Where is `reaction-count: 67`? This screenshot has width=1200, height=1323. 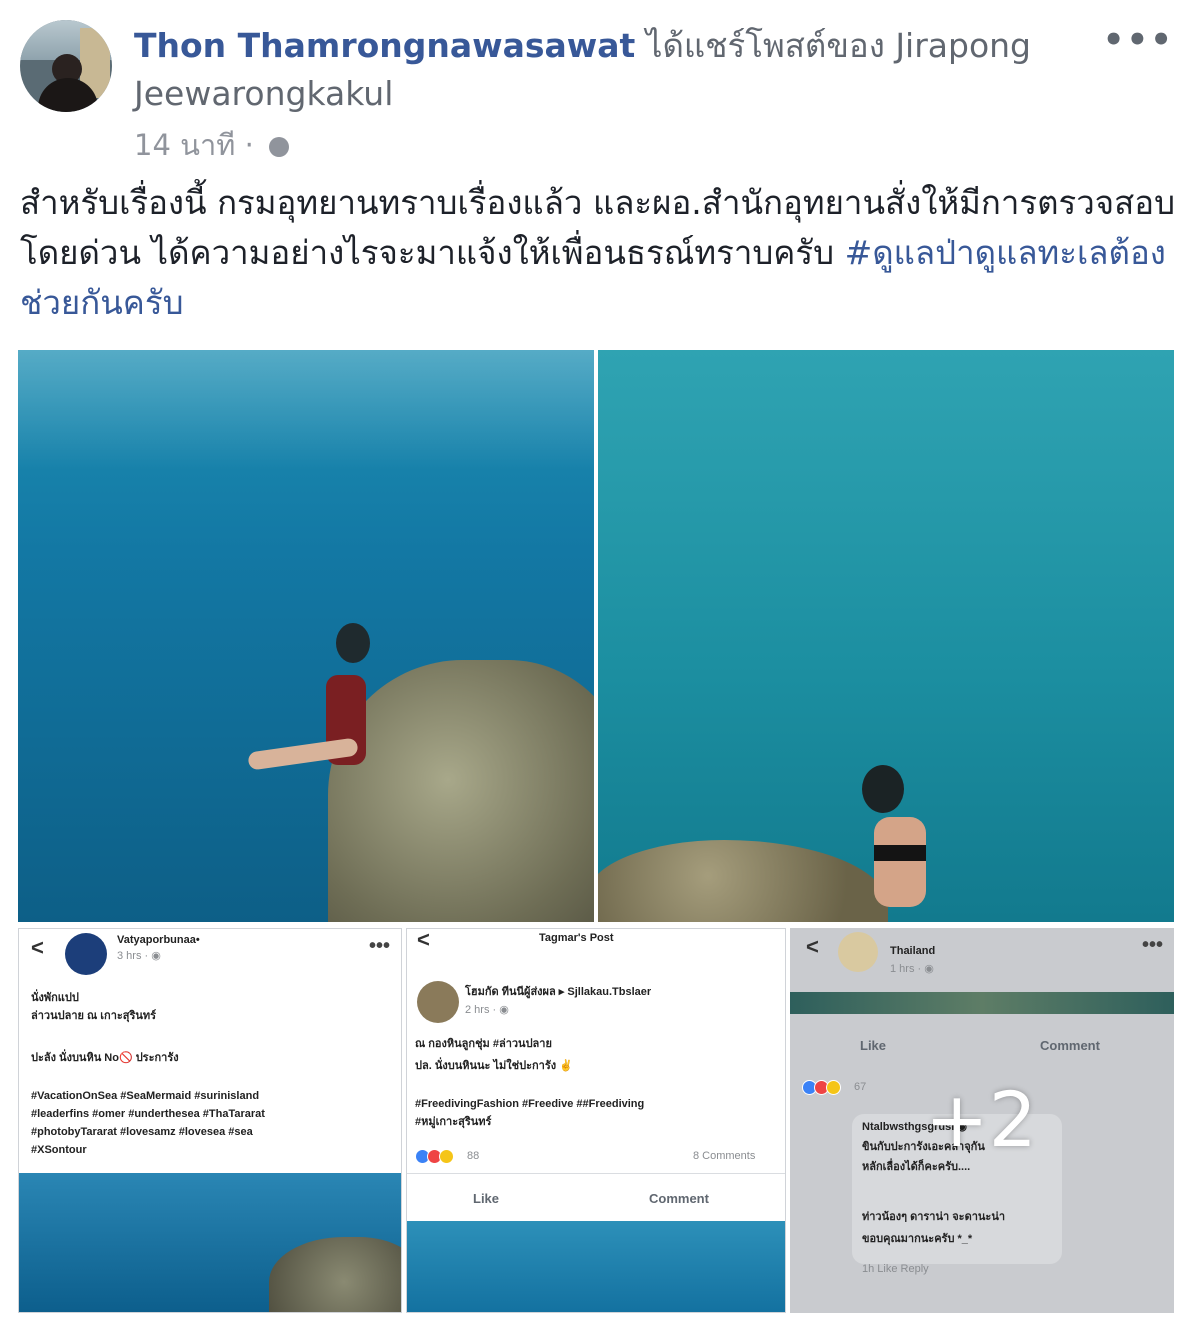 reaction-count: 67 is located at coordinates (860, 1087).